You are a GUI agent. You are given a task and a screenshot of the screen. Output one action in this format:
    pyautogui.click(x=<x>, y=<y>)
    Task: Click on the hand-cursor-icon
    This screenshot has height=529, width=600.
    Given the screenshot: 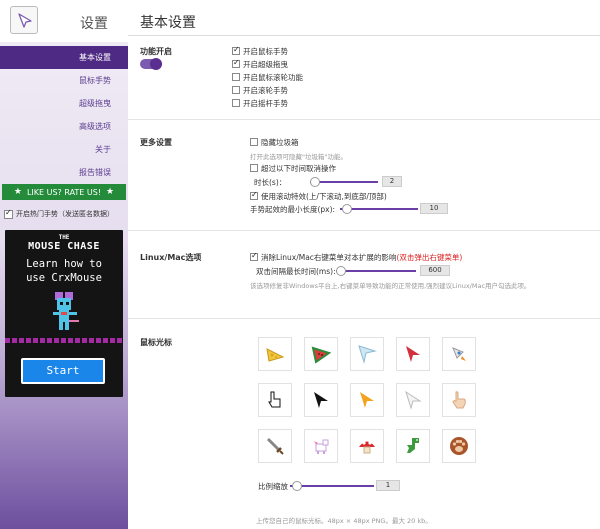 What is the action you would take?
    pyautogui.click(x=459, y=400)
    